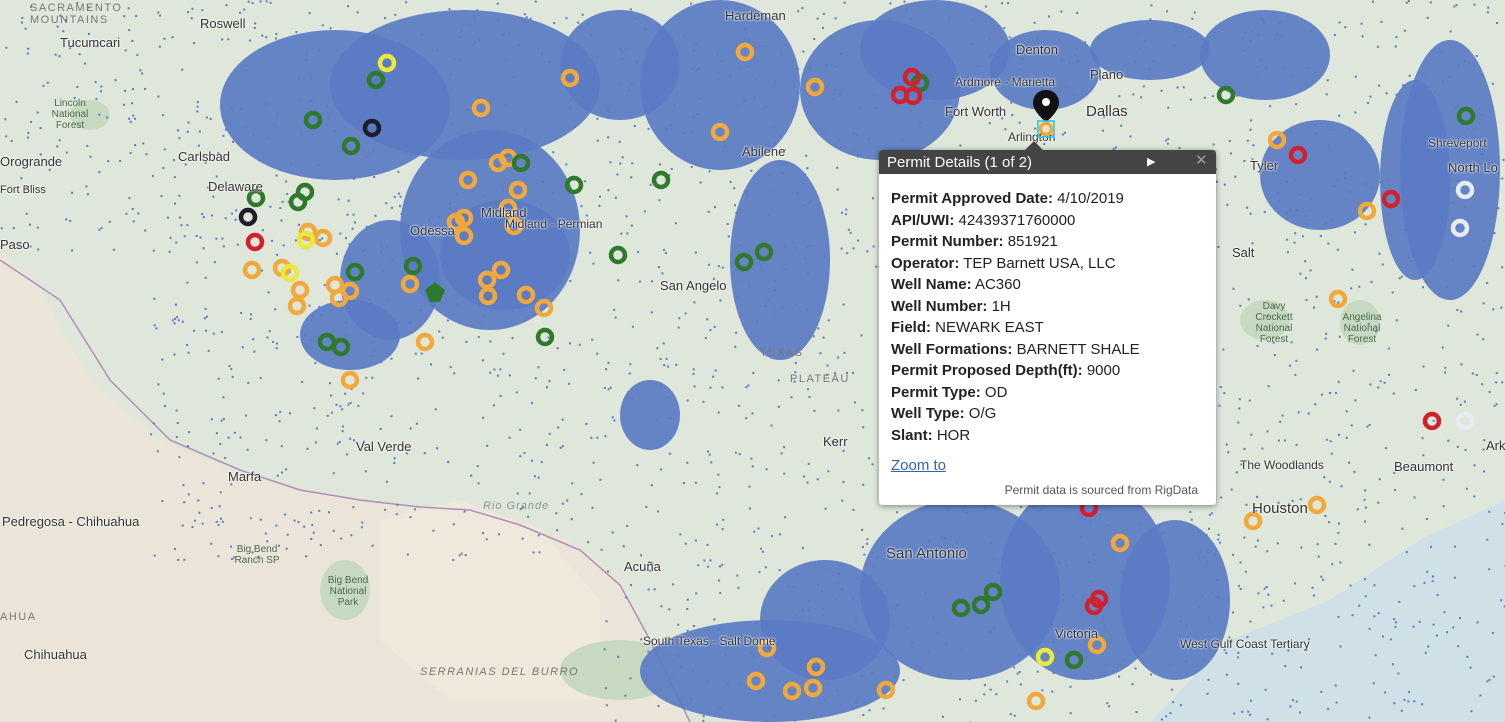 This screenshot has height=722, width=1505. What do you see at coordinates (1047, 285) in the screenshot?
I see `field-row: Well Name: AC360` at bounding box center [1047, 285].